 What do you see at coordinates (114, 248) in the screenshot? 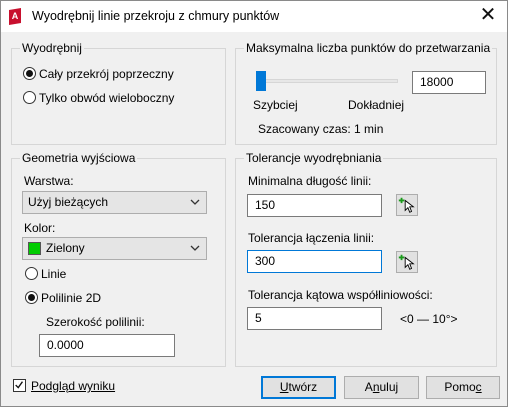
I see `color-dropdown: Zielony` at bounding box center [114, 248].